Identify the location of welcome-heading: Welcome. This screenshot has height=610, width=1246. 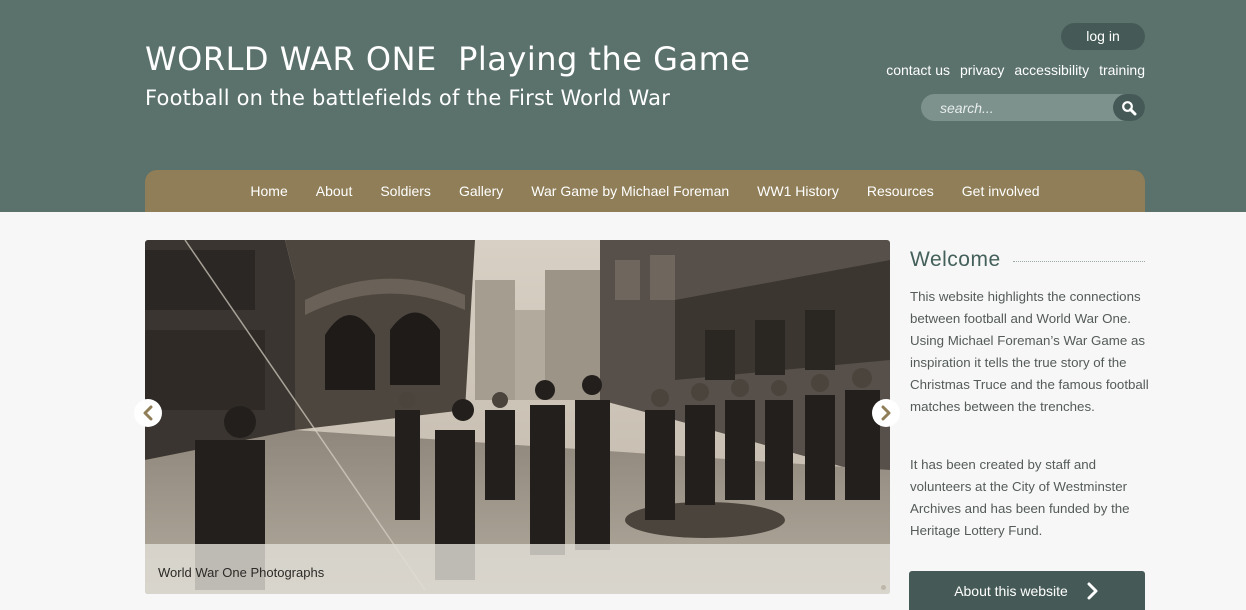
(1027, 260).